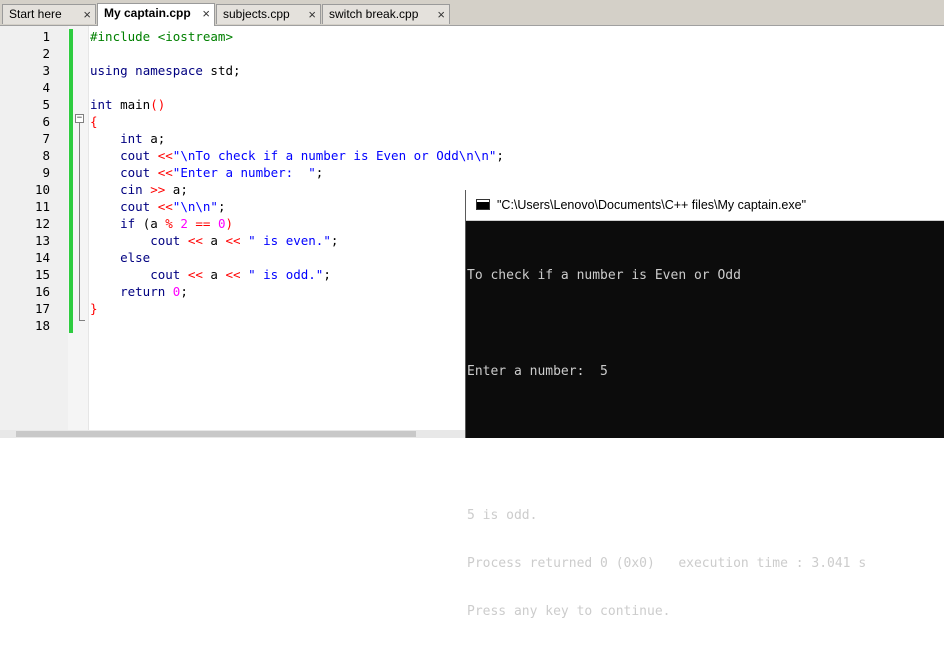  I want to click on scrollbar-thumb, so click(216, 434).